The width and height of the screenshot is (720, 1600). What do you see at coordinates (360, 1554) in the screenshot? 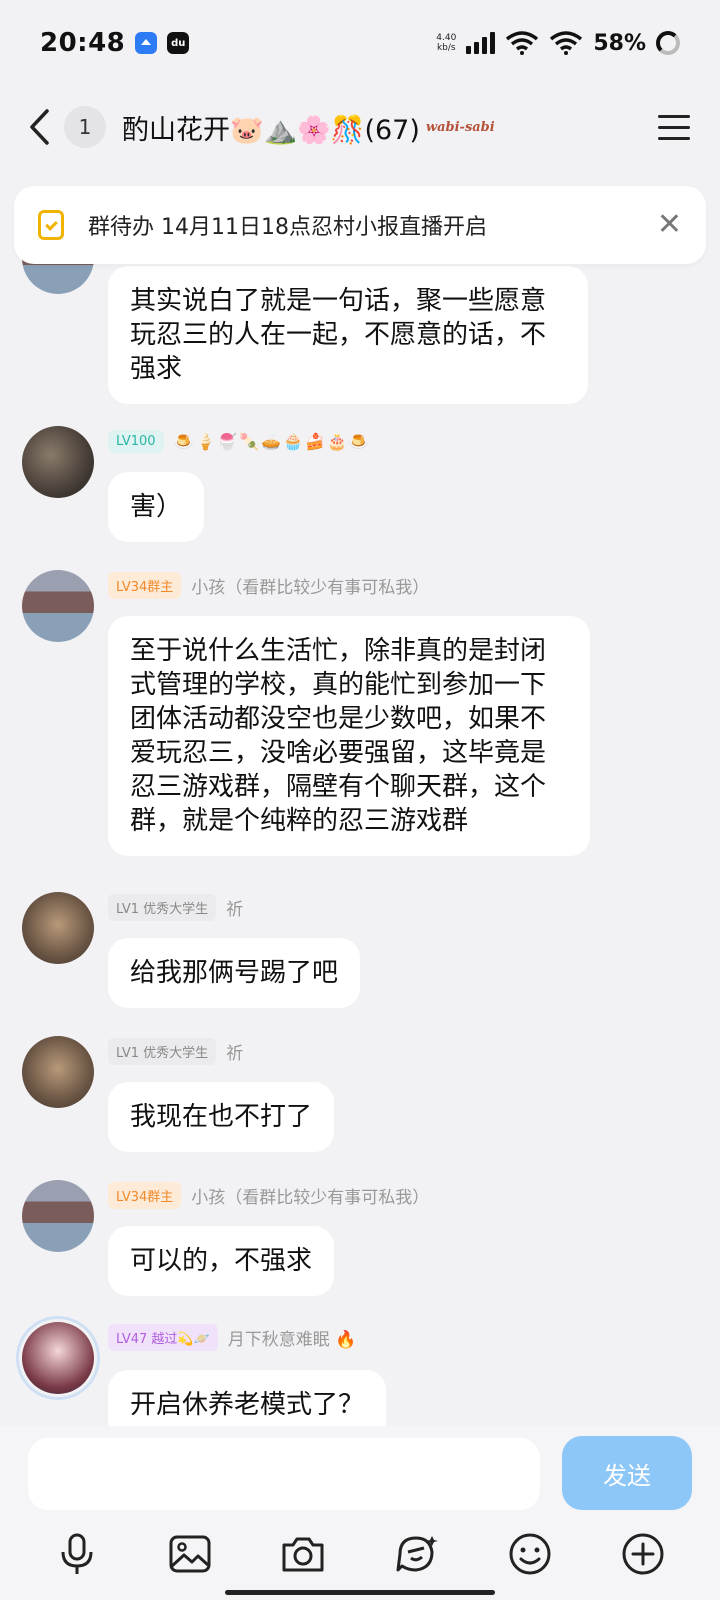
I see `input-toolbar` at bounding box center [360, 1554].